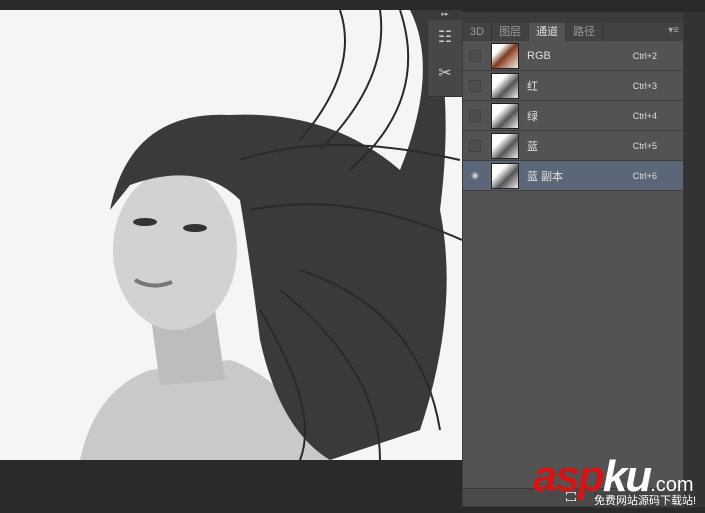  Describe the element at coordinates (573, 56) in the screenshot. I see `channel-row-rgb: RGB Ctrl+2` at that location.